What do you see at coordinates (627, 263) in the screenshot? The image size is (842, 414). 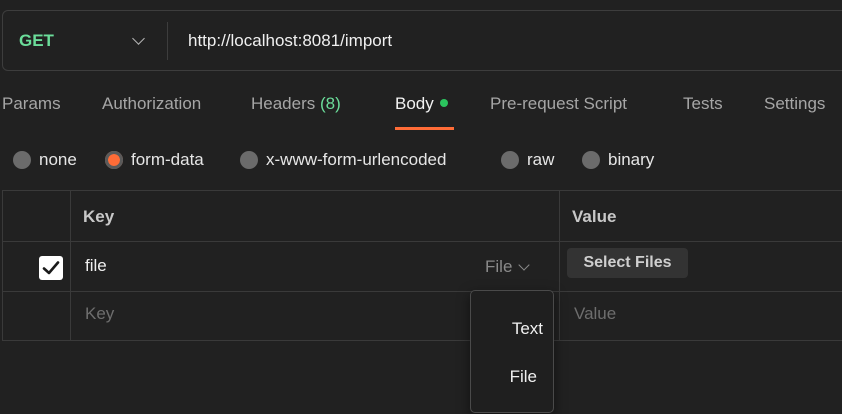 I see `select-files-button: Select Files` at bounding box center [627, 263].